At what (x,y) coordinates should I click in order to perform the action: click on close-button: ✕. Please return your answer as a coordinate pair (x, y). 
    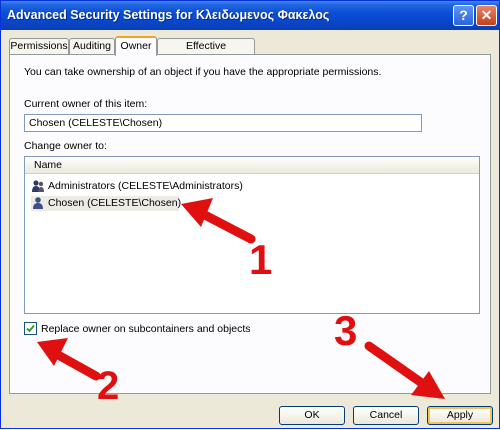
    Looking at the image, I should click on (486, 15).